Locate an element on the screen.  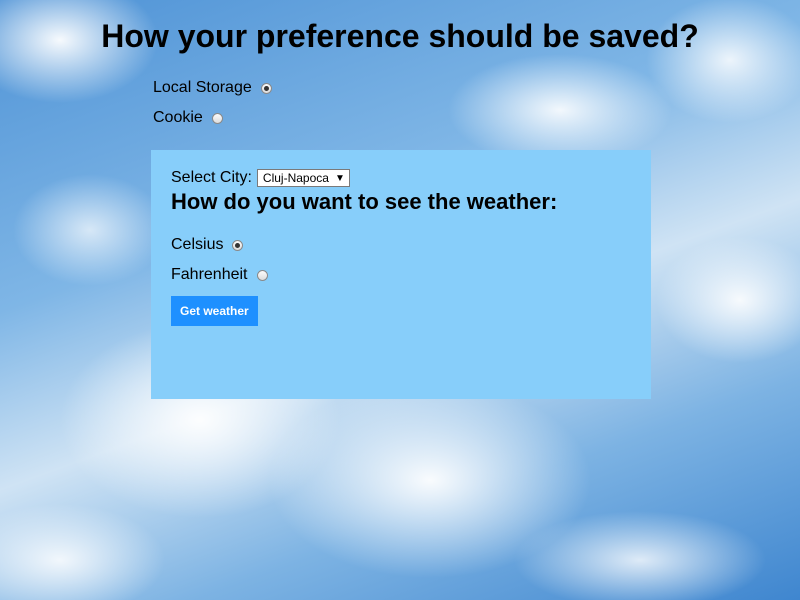
page-title: How your preference should be saved? is located at coordinates (400, 36).